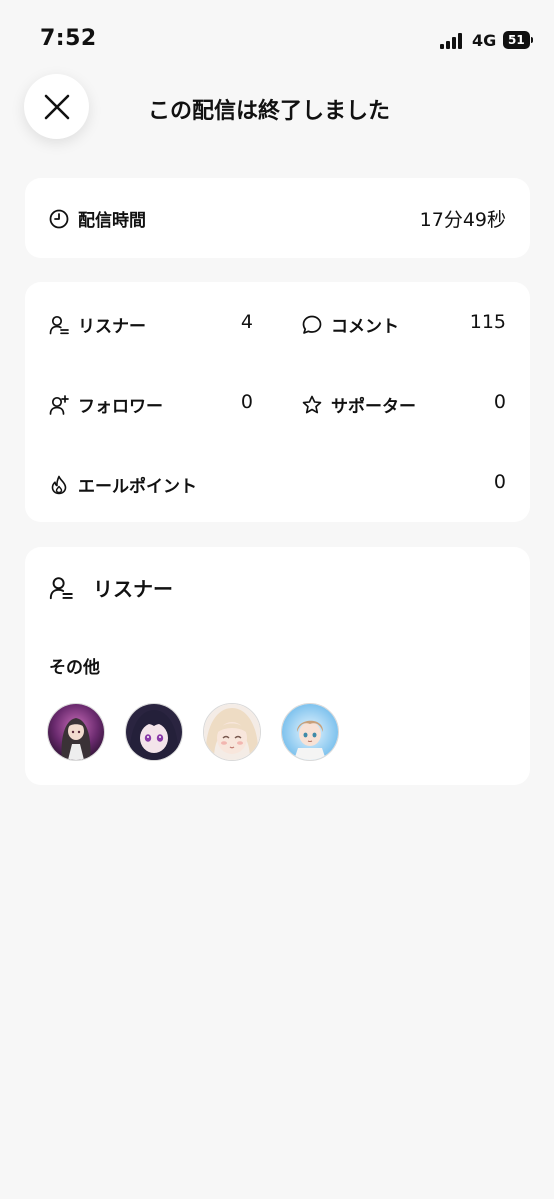 This screenshot has width=554, height=1199. I want to click on listener-section-heading: リスナー, so click(111, 587).